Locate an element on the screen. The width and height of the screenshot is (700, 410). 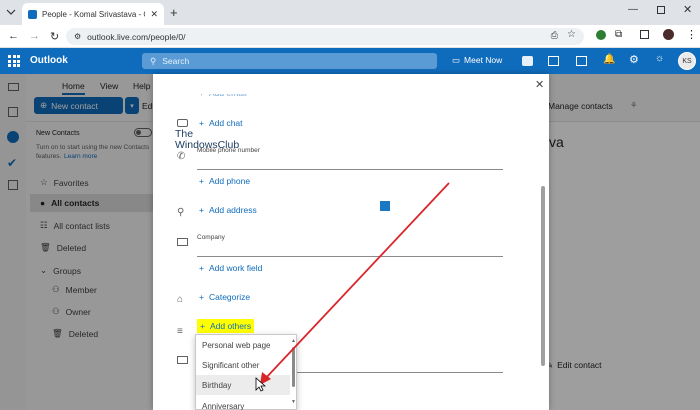
annotation-arrow is located at coordinates (355, 283).